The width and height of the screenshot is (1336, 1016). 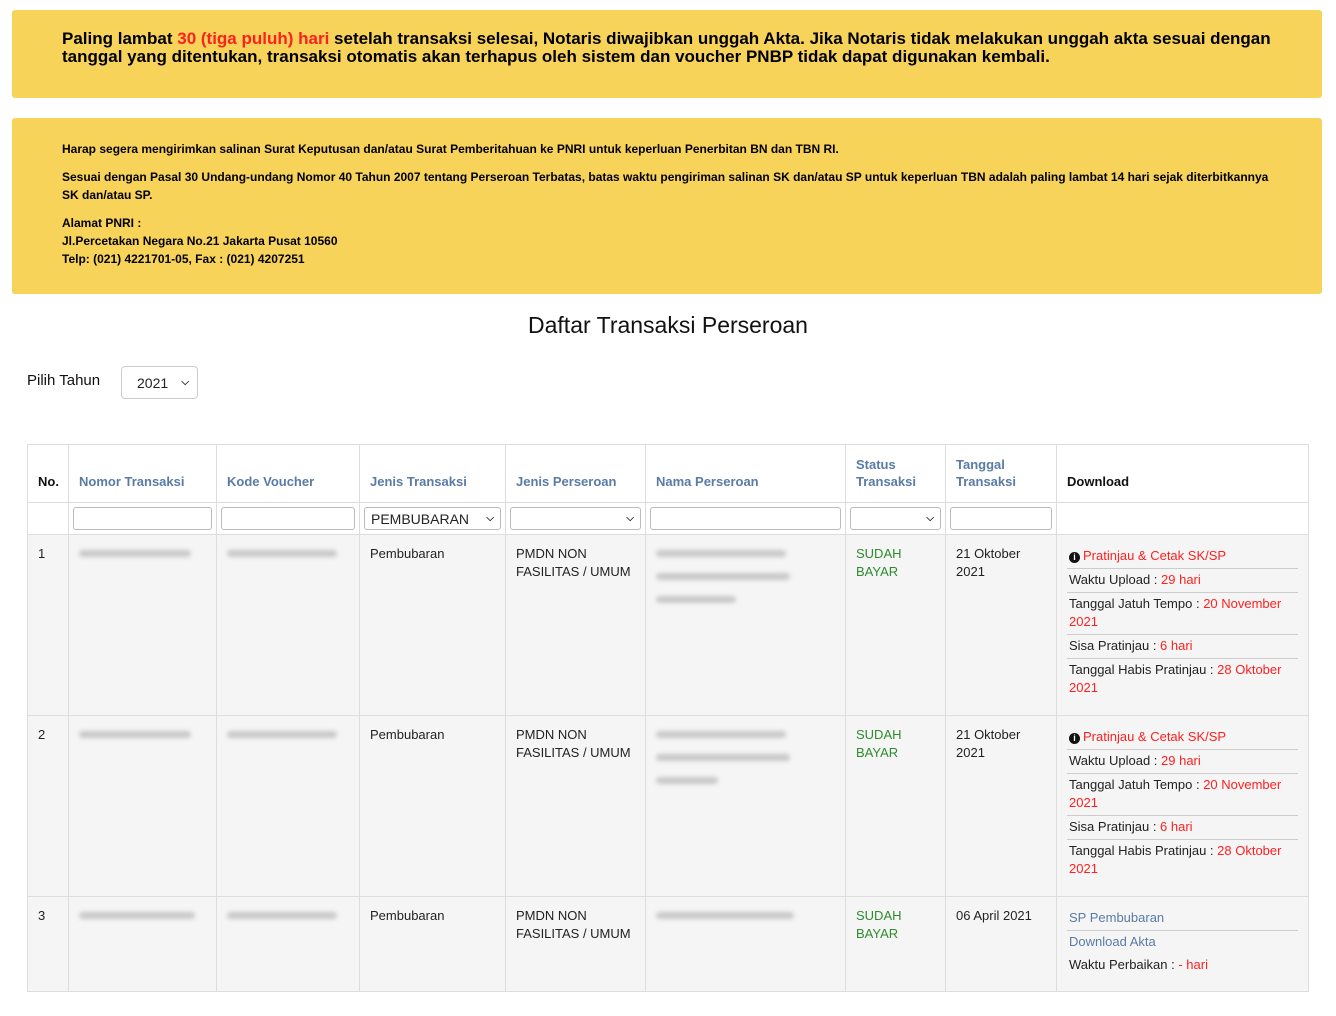 I want to click on filter-jenis-perseroan-select: ⌵, so click(x=575, y=518).